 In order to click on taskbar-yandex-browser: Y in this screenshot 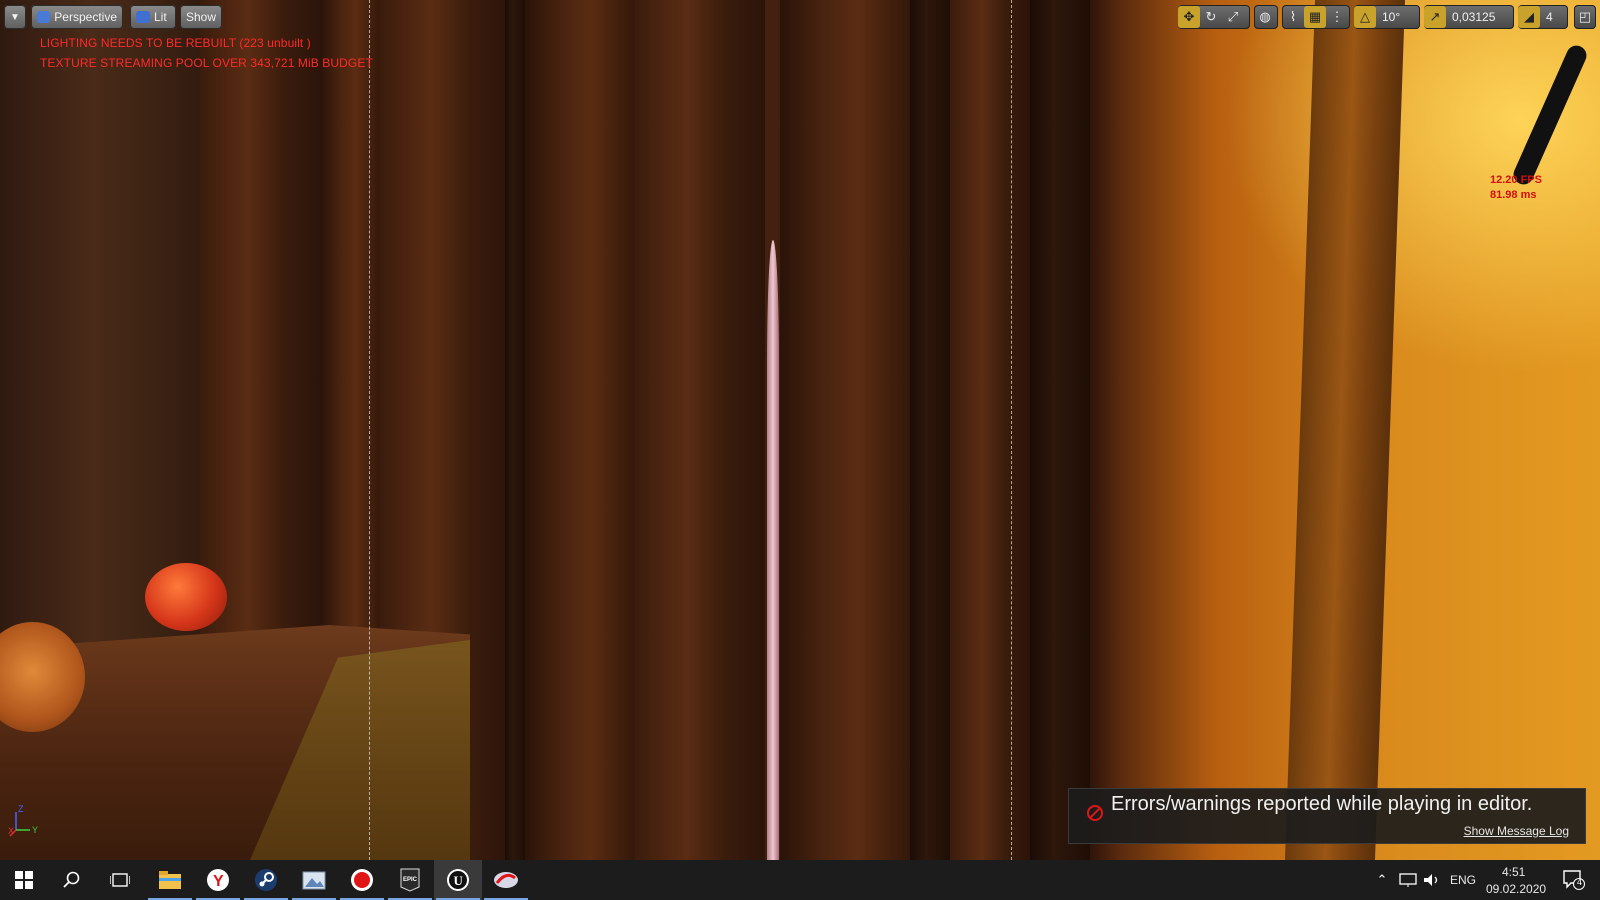, I will do `click(218, 880)`.